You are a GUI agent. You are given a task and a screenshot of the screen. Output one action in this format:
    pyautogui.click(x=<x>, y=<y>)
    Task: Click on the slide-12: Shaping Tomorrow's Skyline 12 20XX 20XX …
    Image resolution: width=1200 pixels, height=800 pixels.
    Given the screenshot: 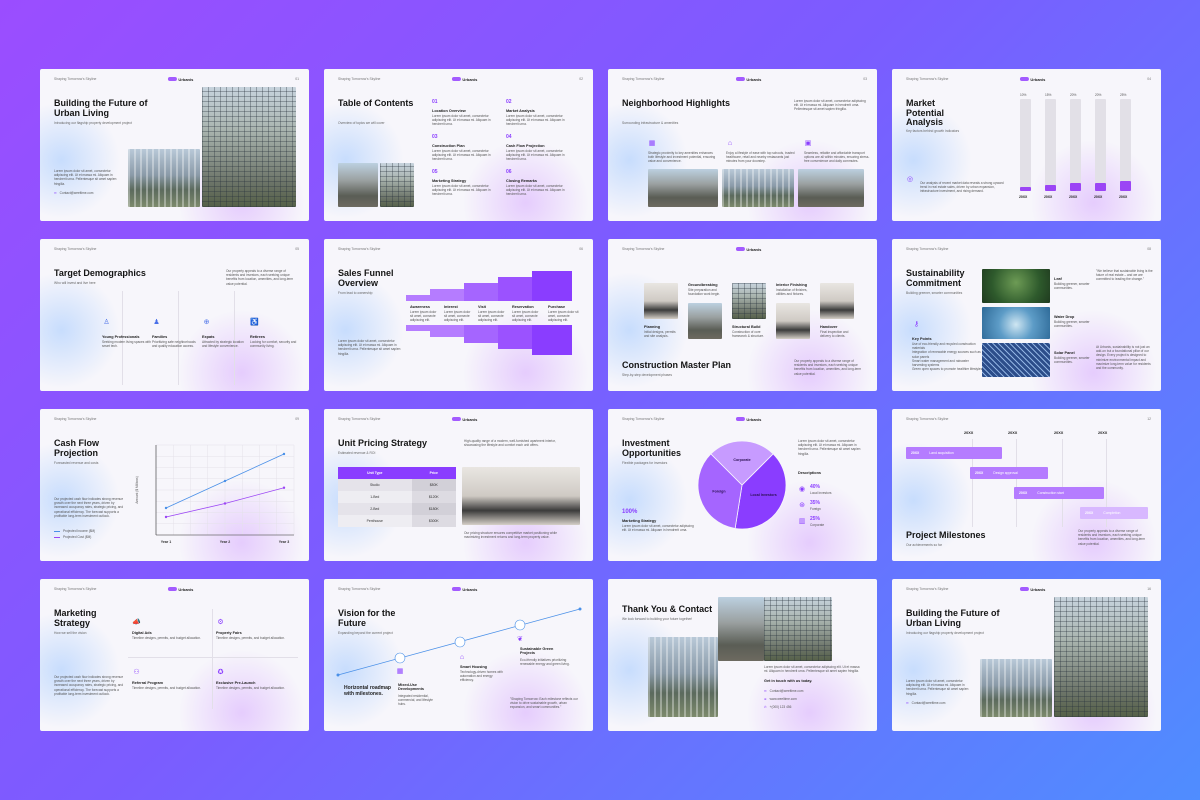 What is the action you would take?
    pyautogui.click(x=1026, y=485)
    